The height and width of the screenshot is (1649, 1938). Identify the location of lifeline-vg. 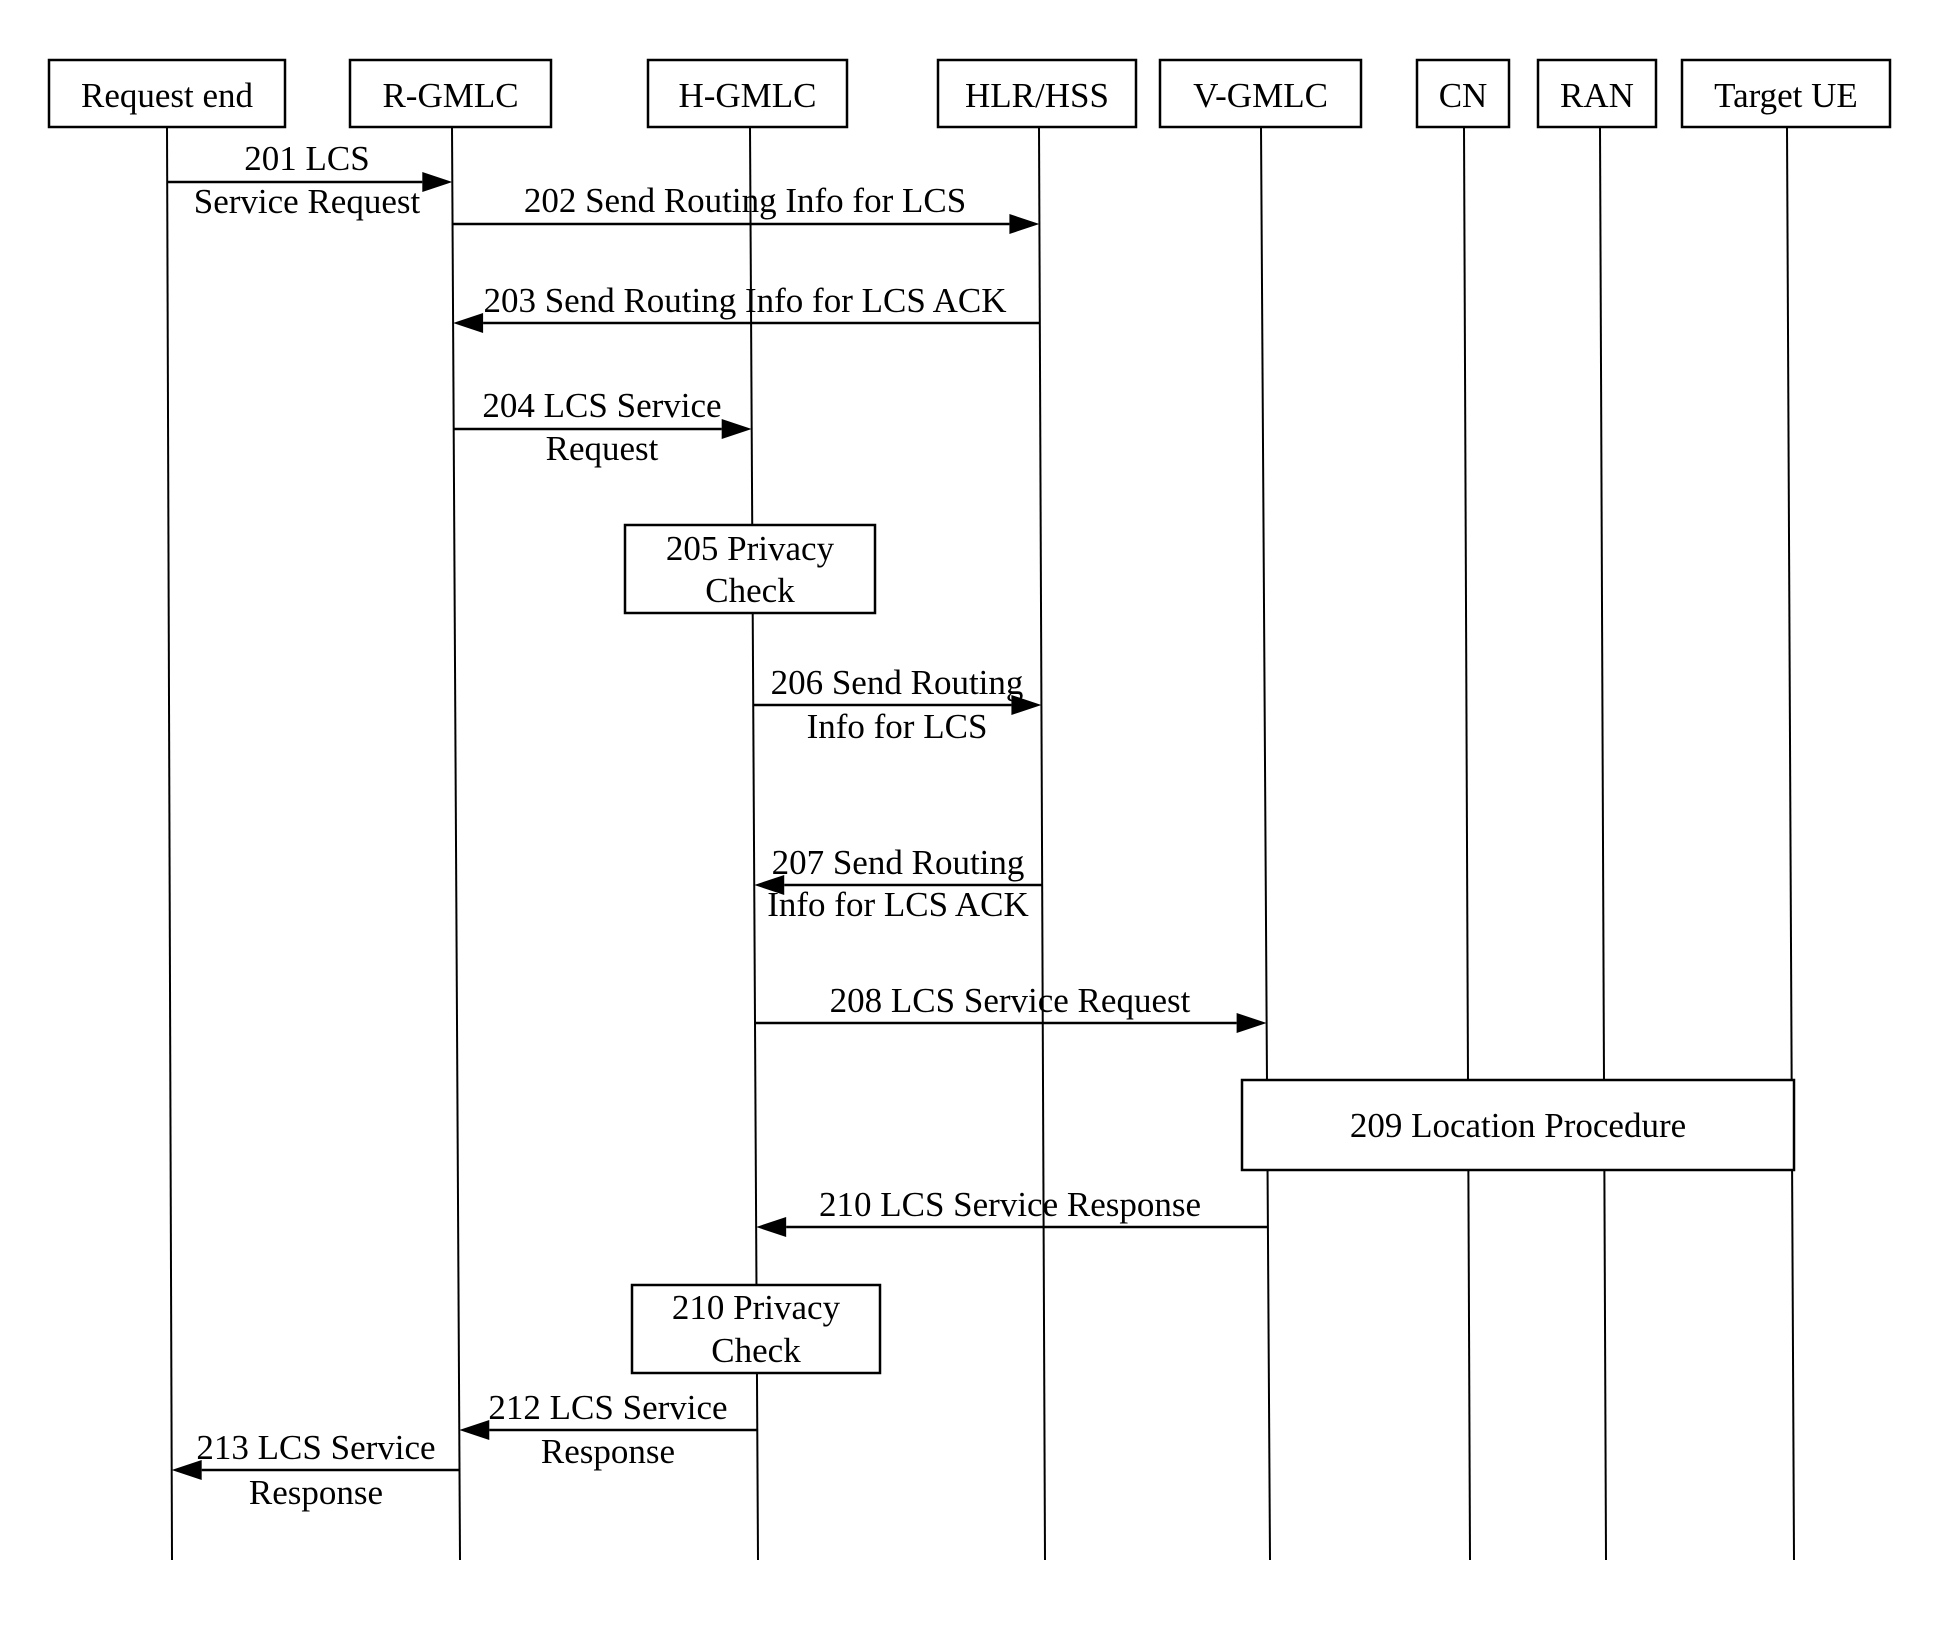
(1265, 843).